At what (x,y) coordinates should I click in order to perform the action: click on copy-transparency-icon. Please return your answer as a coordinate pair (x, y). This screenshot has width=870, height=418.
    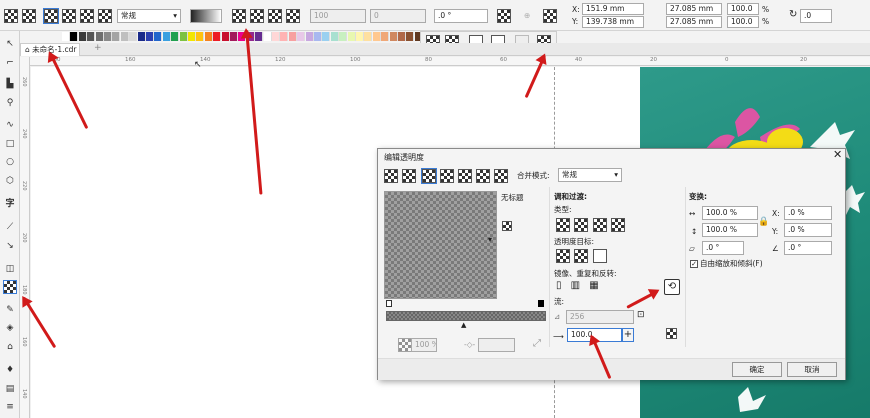
    Looking at the image, I should click on (550, 16).